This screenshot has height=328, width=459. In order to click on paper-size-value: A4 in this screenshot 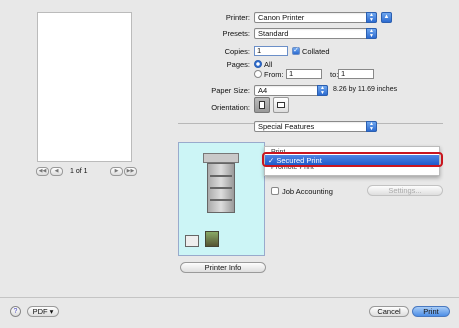, I will do `click(263, 90)`.